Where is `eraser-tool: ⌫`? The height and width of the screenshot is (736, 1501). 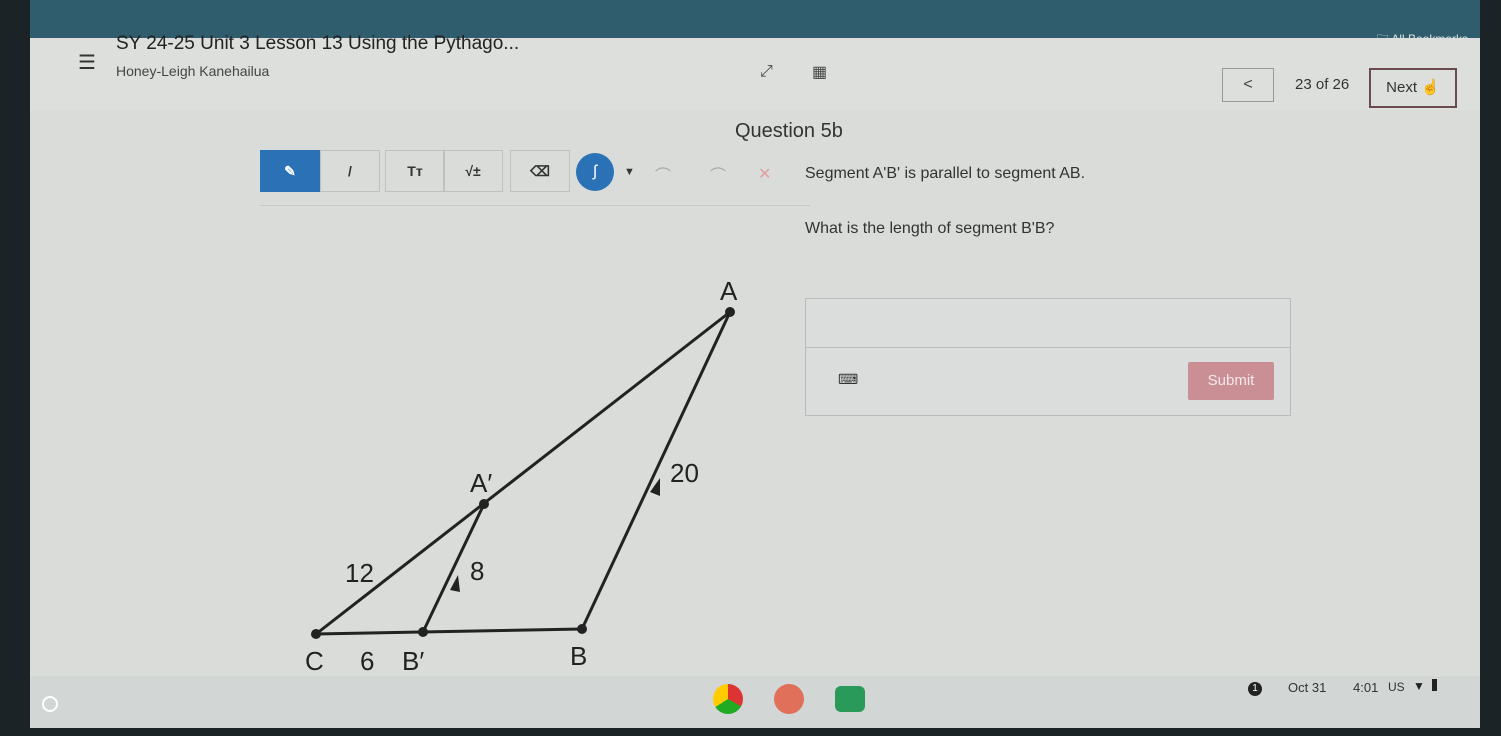
eraser-tool: ⌫ is located at coordinates (540, 171).